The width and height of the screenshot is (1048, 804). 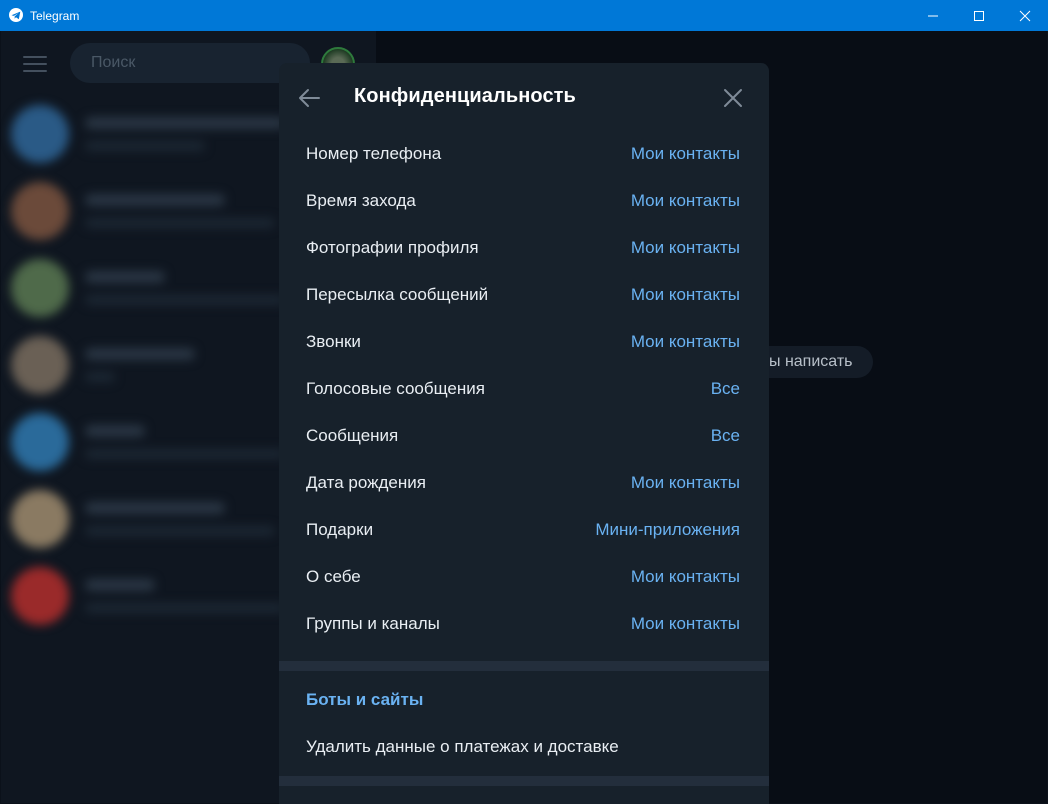 What do you see at coordinates (524, 200) in the screenshot?
I see `privacy-row-last-seen: Время захода Мои контакты` at bounding box center [524, 200].